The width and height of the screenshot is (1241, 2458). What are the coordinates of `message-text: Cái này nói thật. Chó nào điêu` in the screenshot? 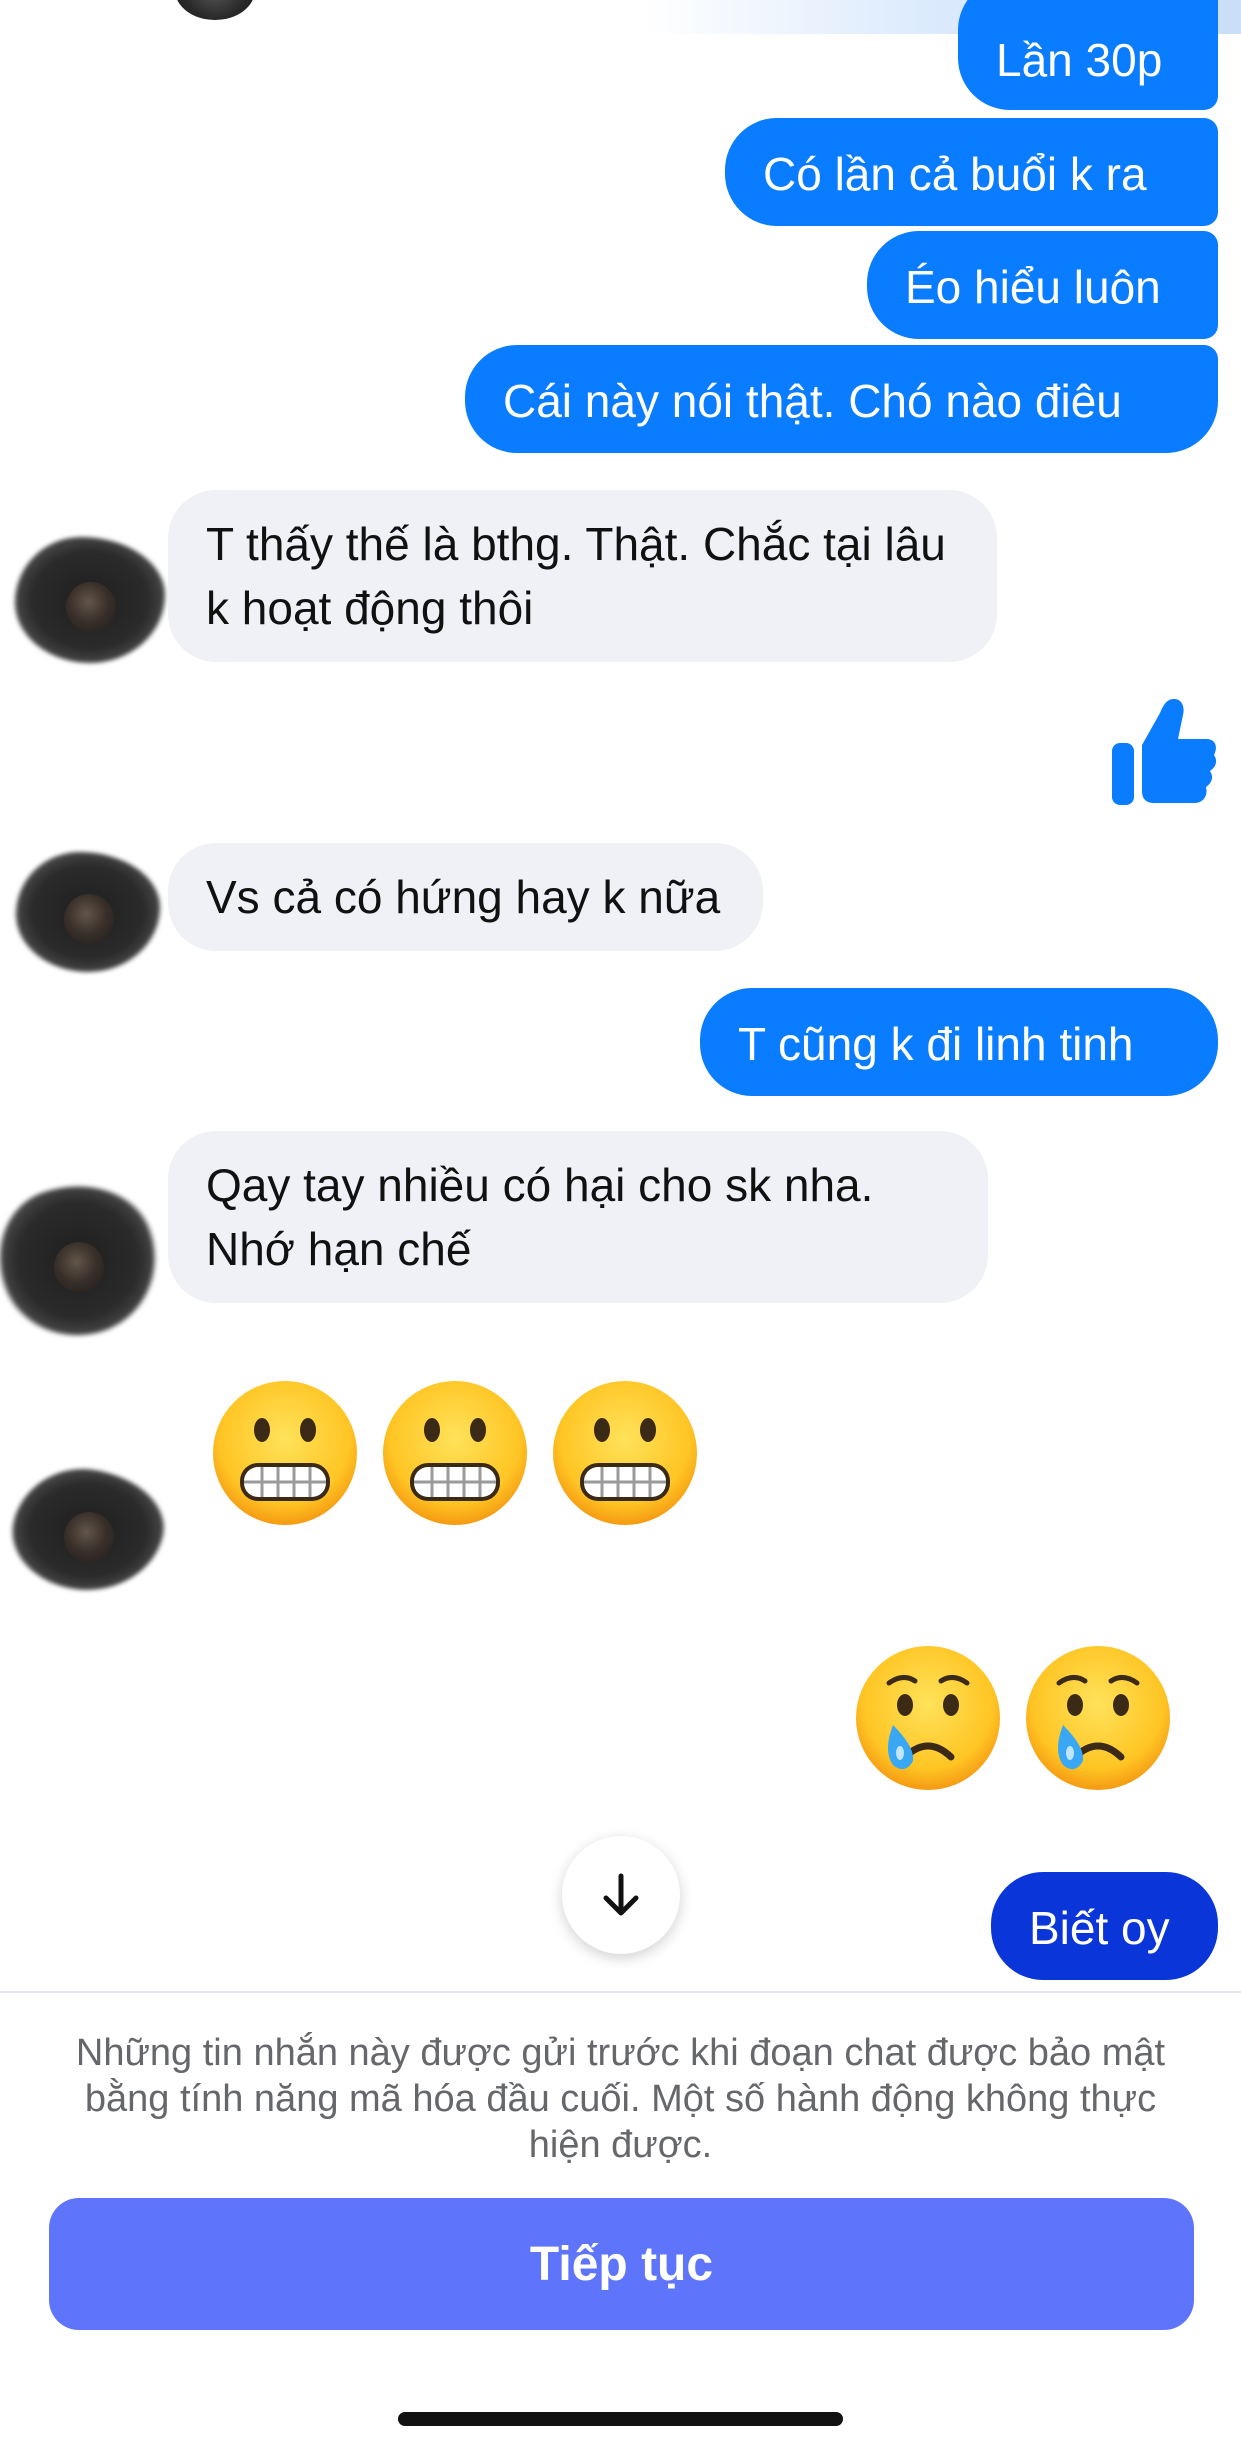 It's located at (812, 401).